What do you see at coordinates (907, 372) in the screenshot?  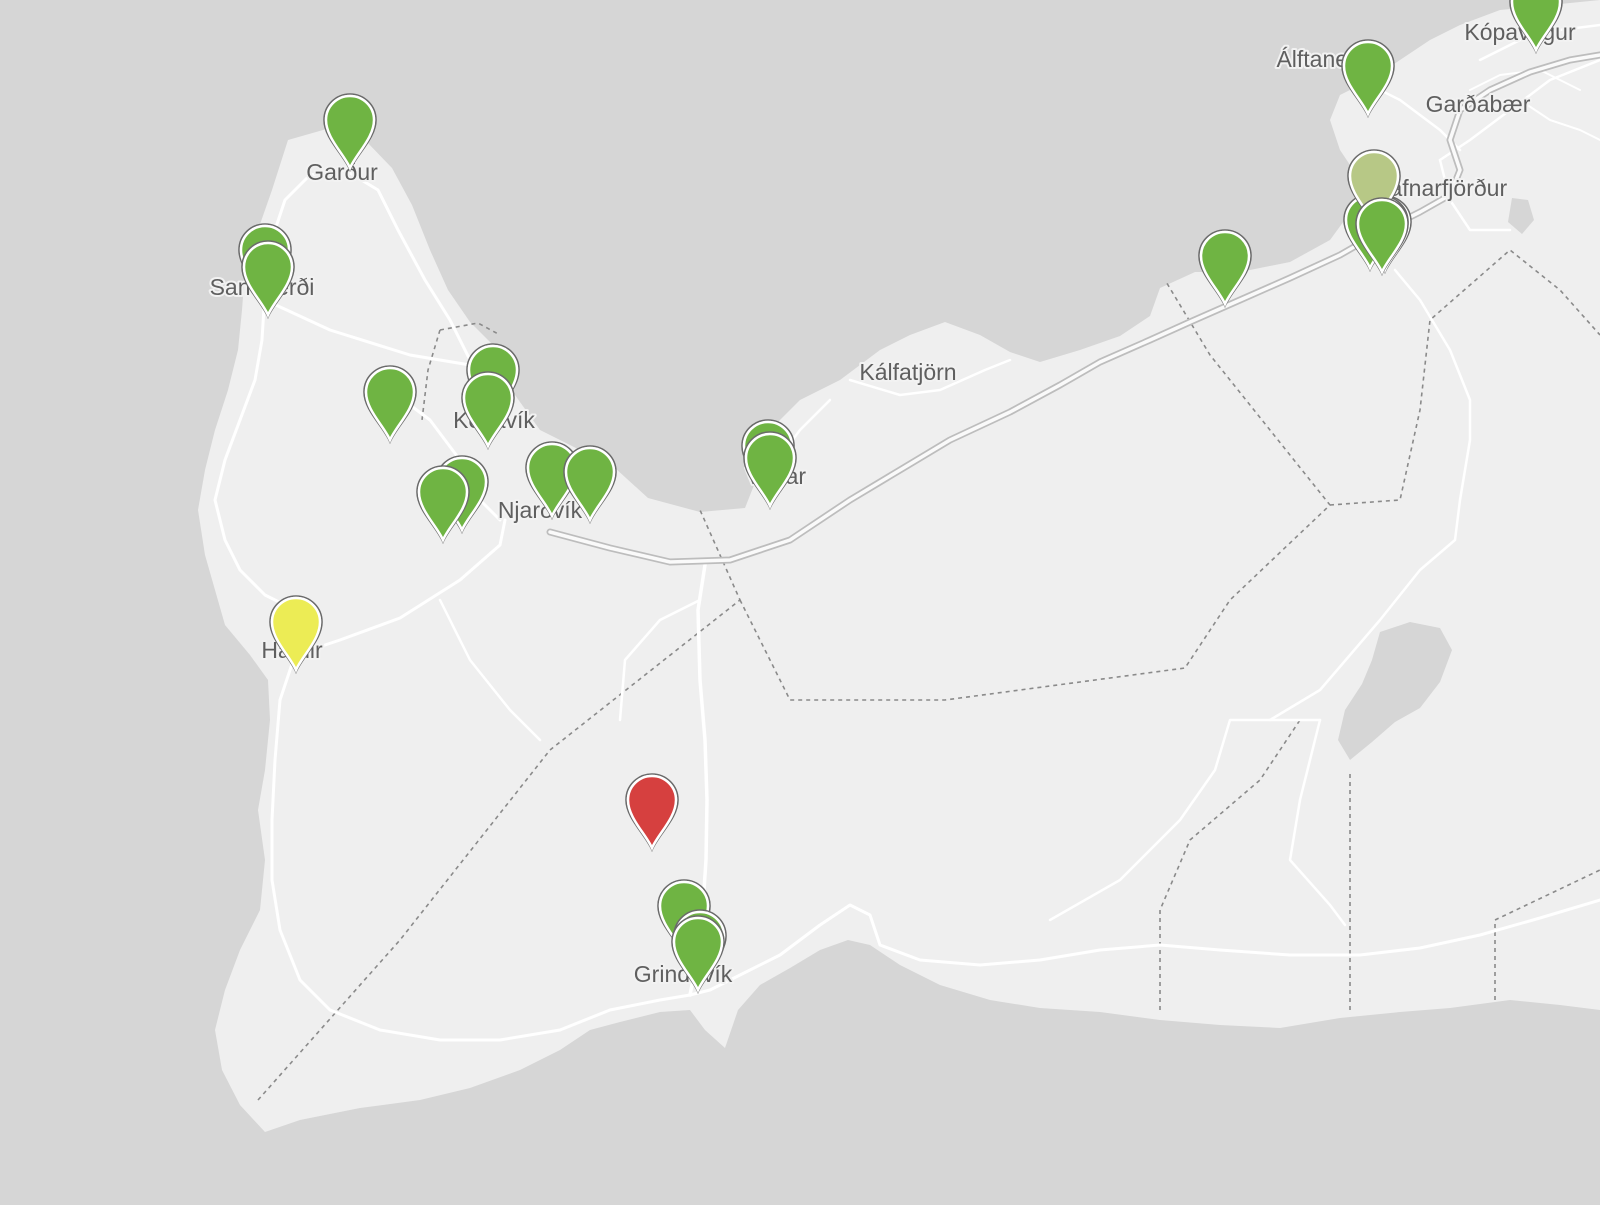 I see `place-label-kalfatjorn: Kálfatjörn` at bounding box center [907, 372].